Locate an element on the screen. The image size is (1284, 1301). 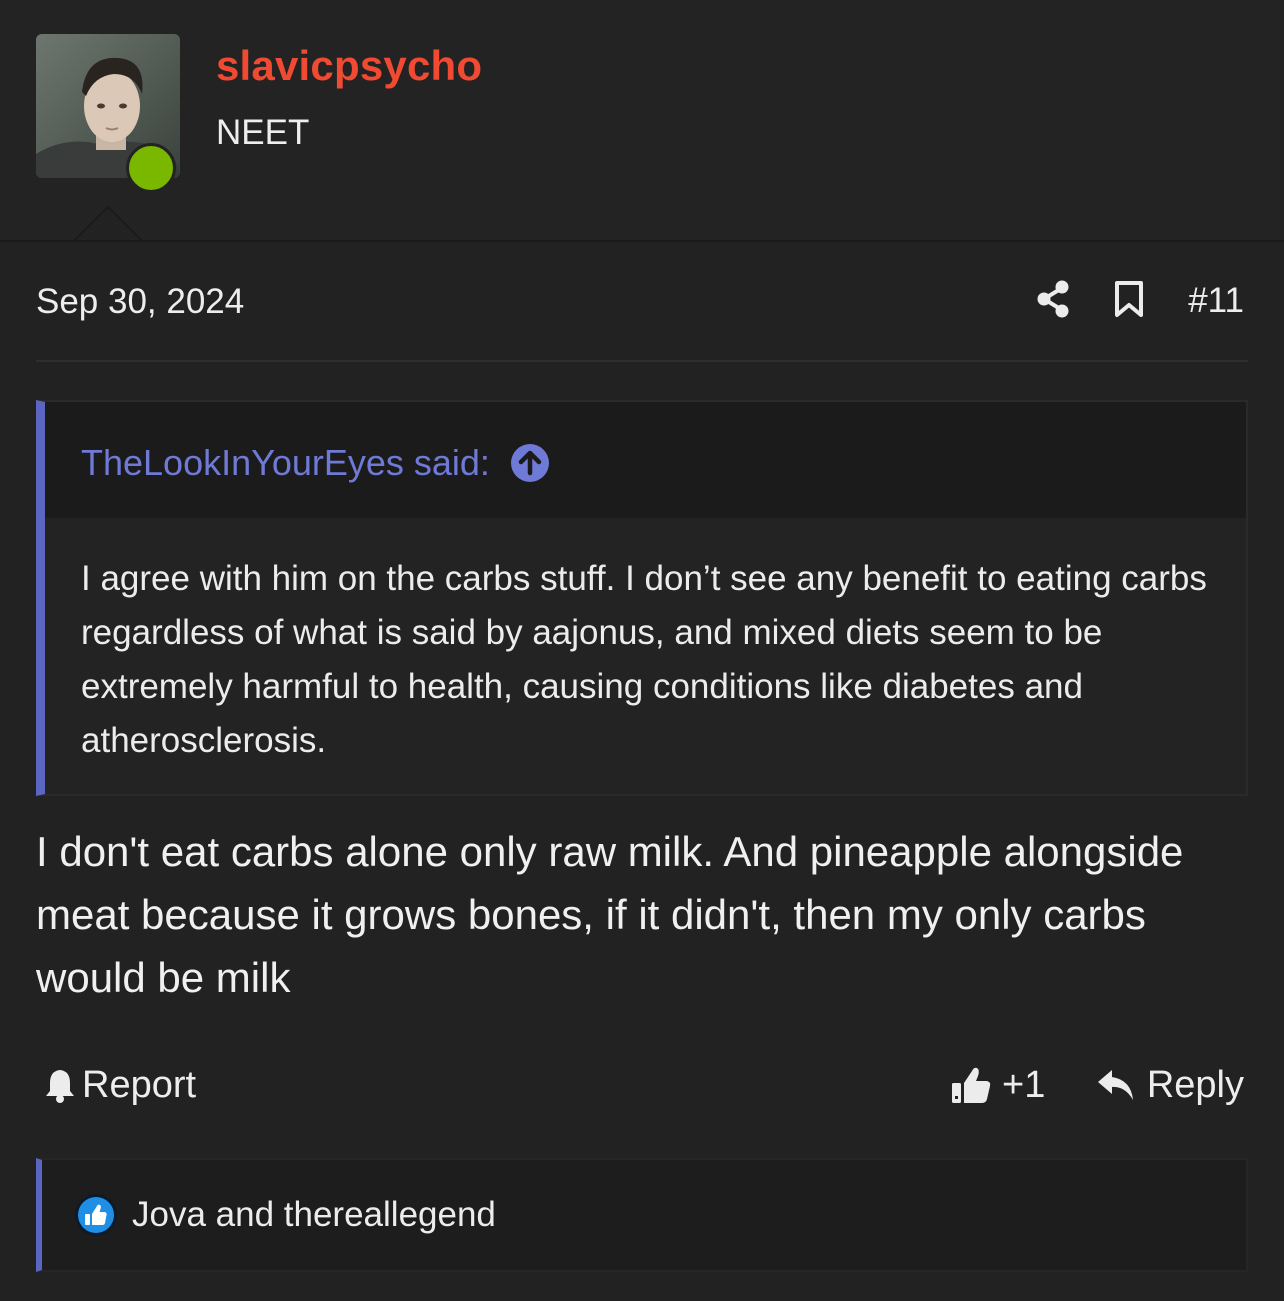
post-date: Sep 30, 2024 is located at coordinates (140, 302).